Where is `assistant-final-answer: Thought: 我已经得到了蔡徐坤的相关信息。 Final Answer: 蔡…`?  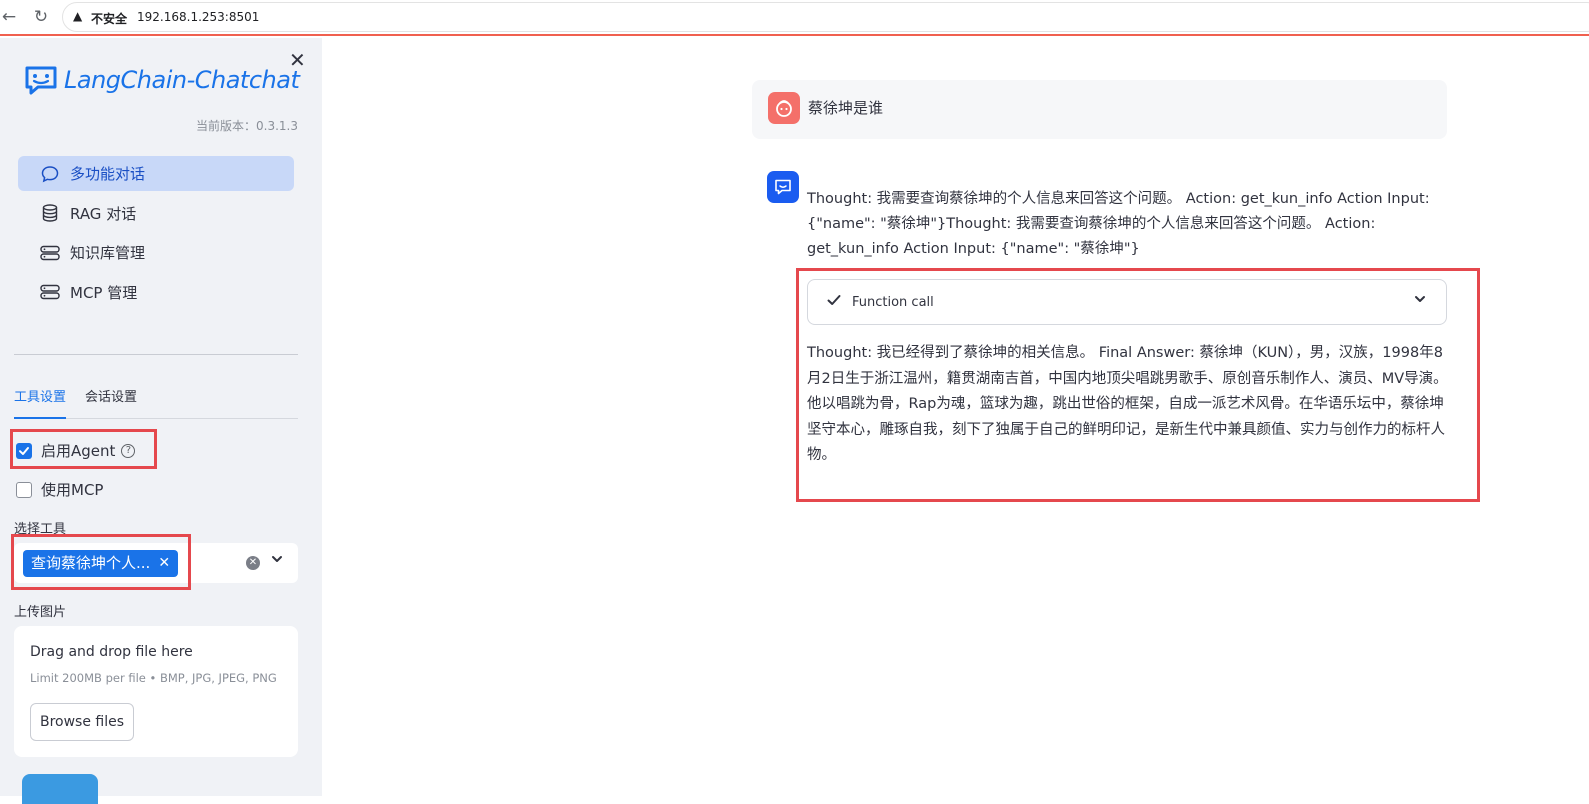
assistant-final-answer: Thought: 我已经得到了蔡徐坤的相关信息。 Final Answer: 蔡… is located at coordinates (1127, 404).